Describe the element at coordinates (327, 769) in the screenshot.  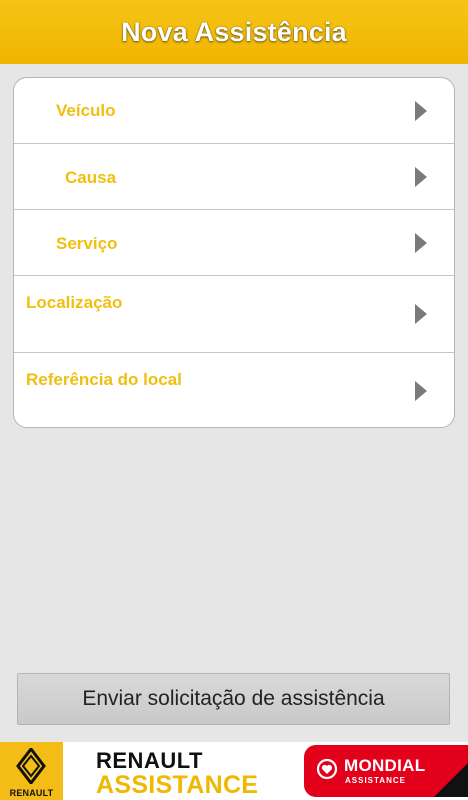
I see `mondial-heart-icon` at that location.